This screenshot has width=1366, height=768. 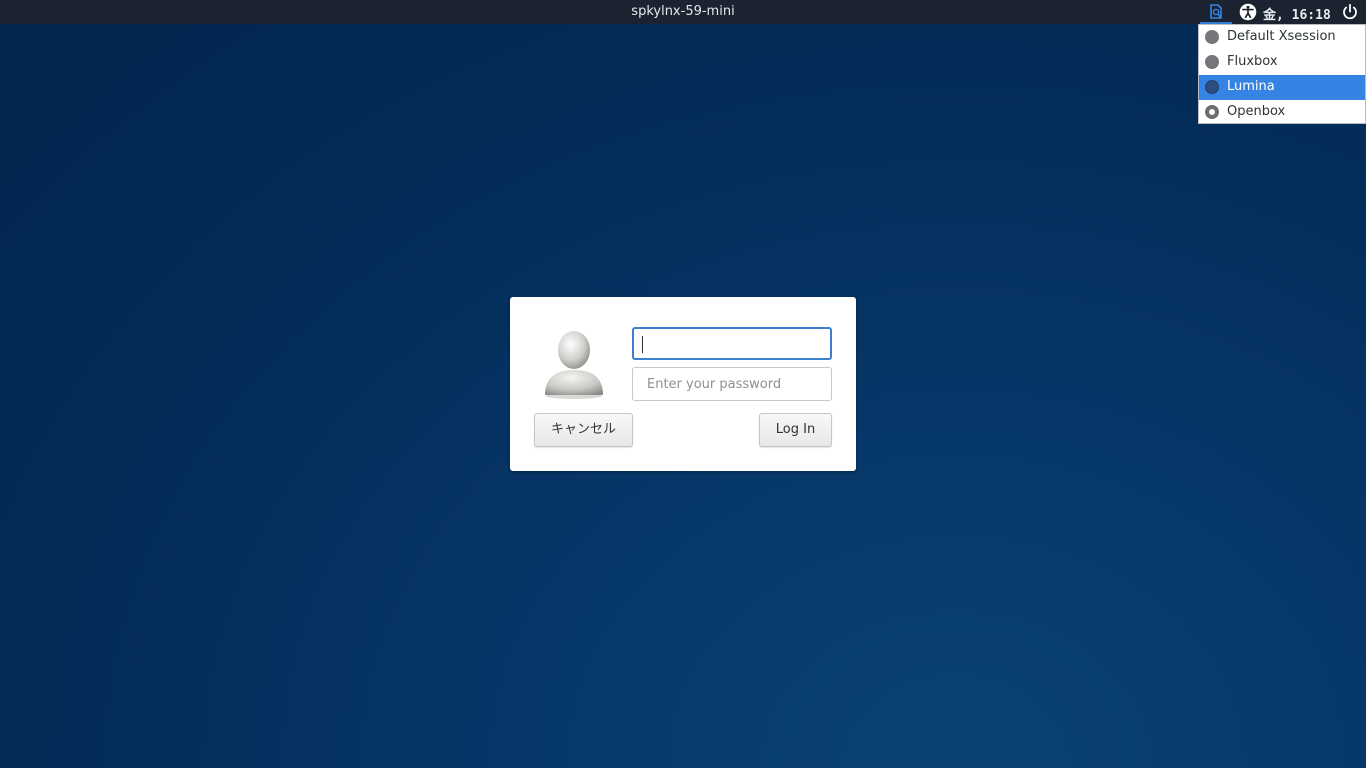 I want to click on radio-selected-icon, so click(x=1212, y=112).